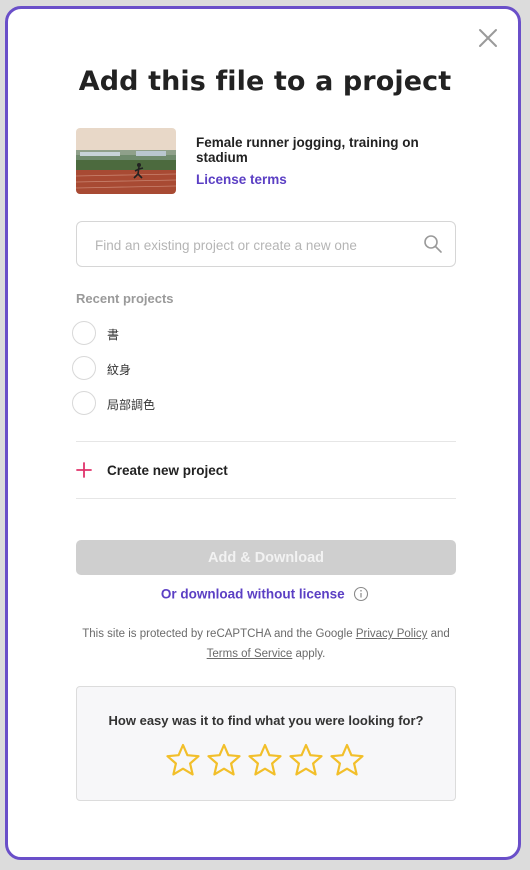  What do you see at coordinates (84, 470) in the screenshot?
I see `plus-icon` at bounding box center [84, 470].